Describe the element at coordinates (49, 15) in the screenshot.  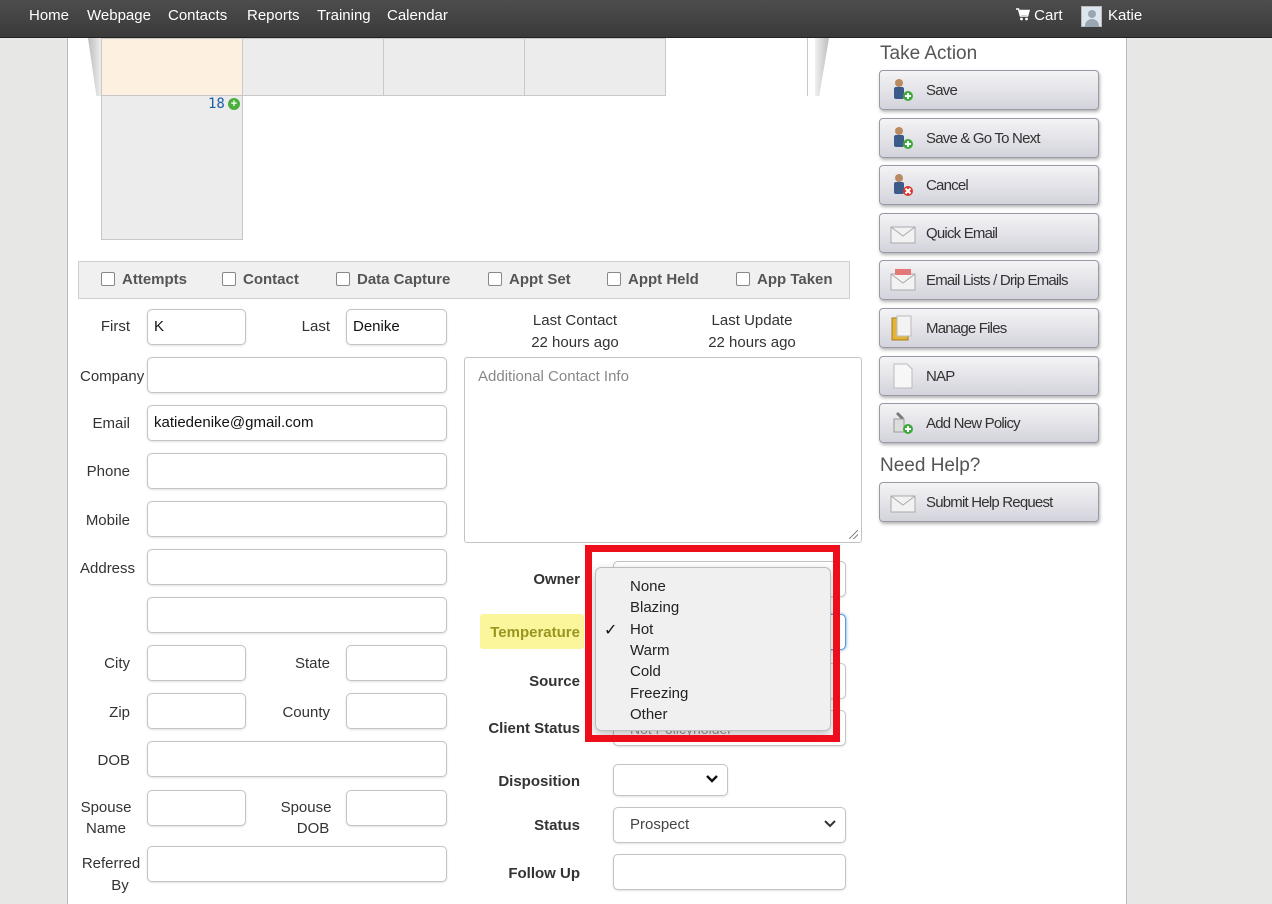
I see `nav-home: Home` at that location.